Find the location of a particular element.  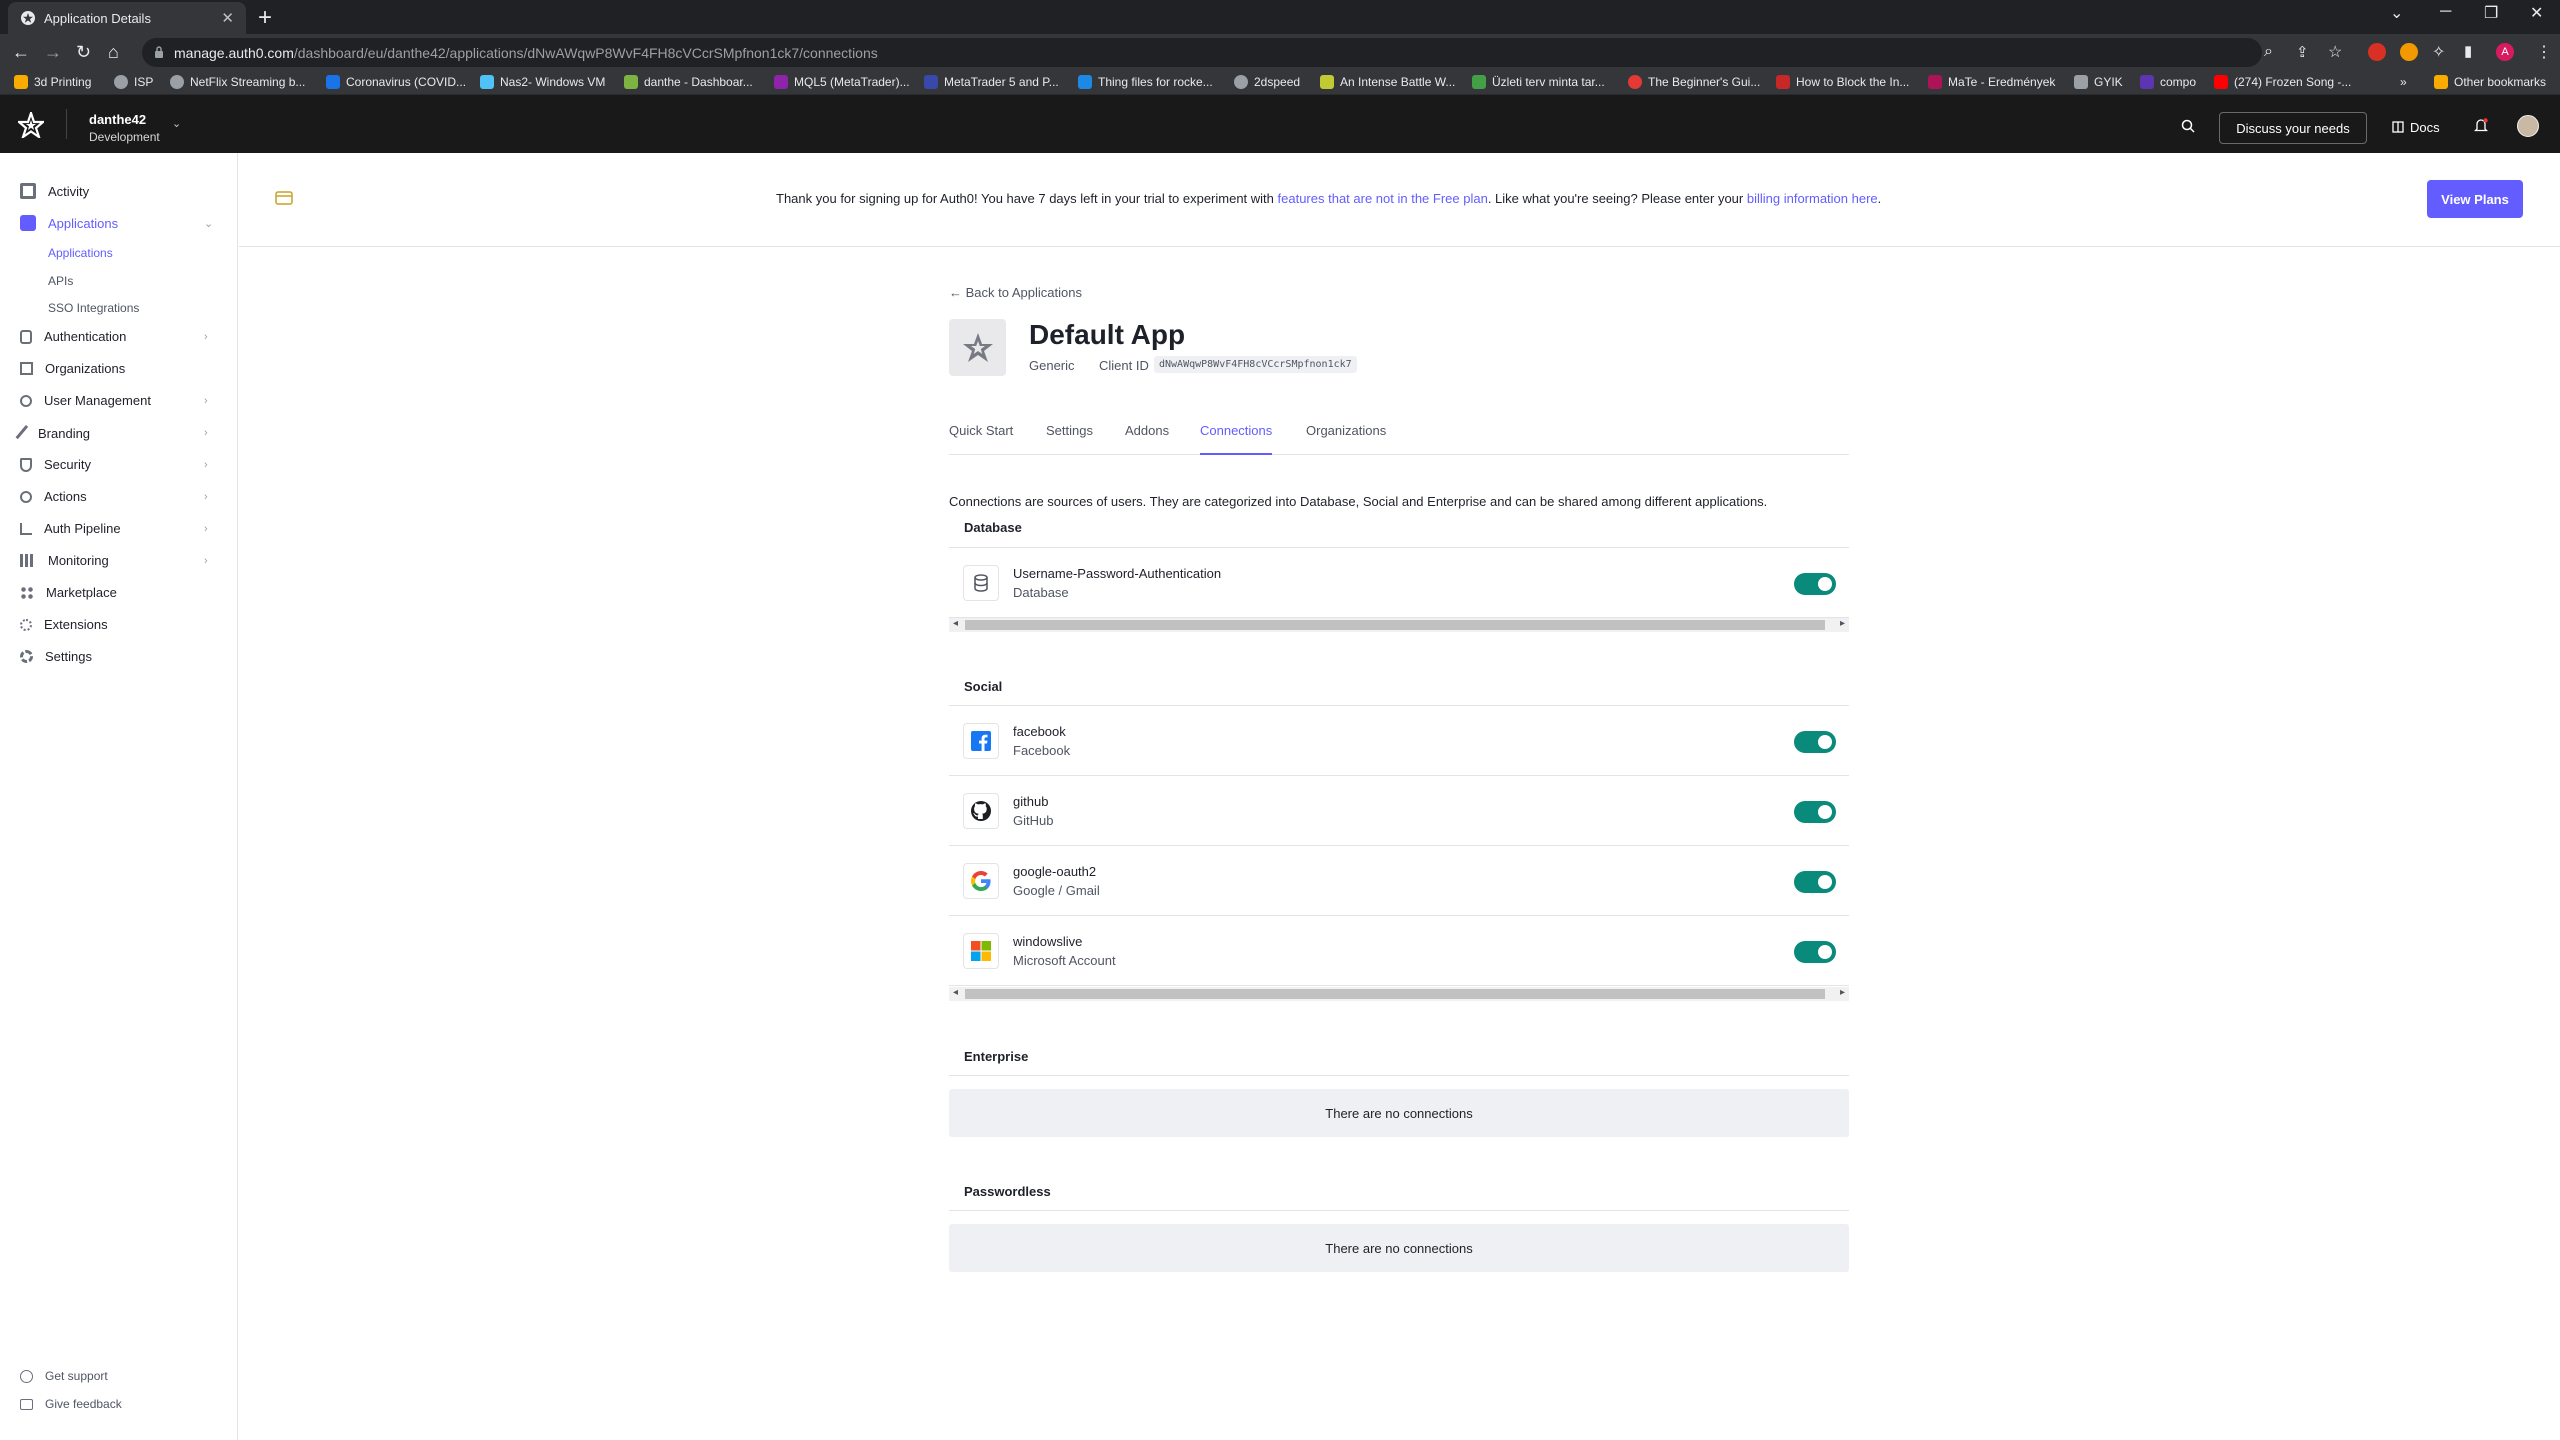

zoom-icon: ⌕ is located at coordinates (2268, 52).